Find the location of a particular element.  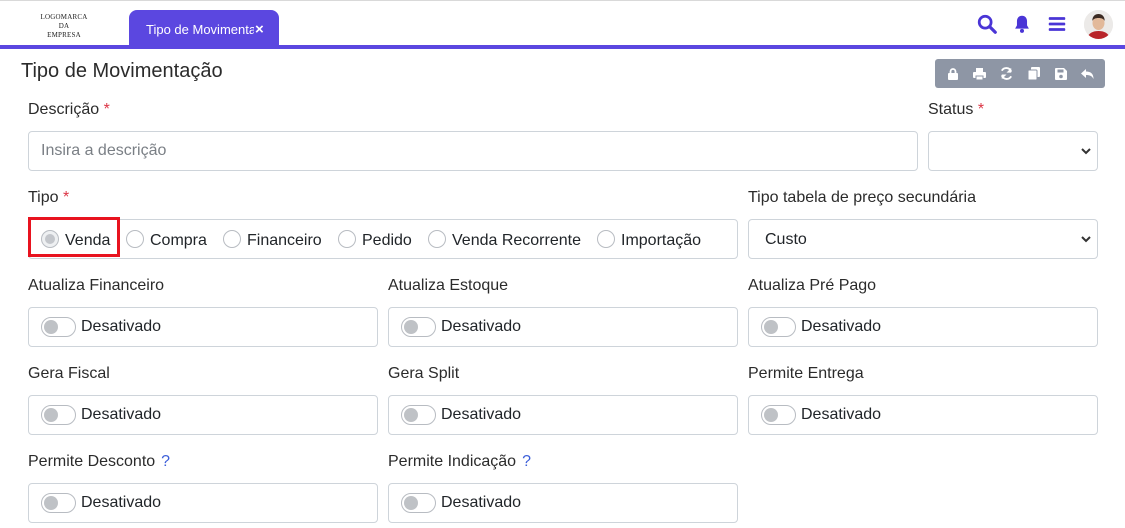

permite-desconto-toggle is located at coordinates (58, 503).